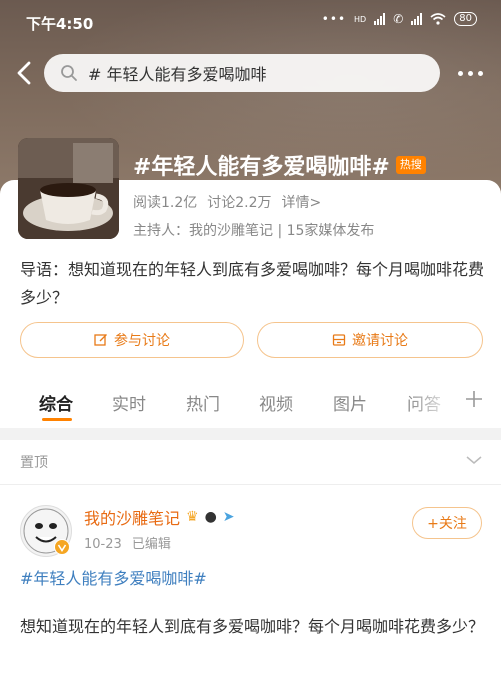 The width and height of the screenshot is (501, 687). Describe the element at coordinates (410, 165) in the screenshot. I see `hot-search-badge: 热搜` at that location.